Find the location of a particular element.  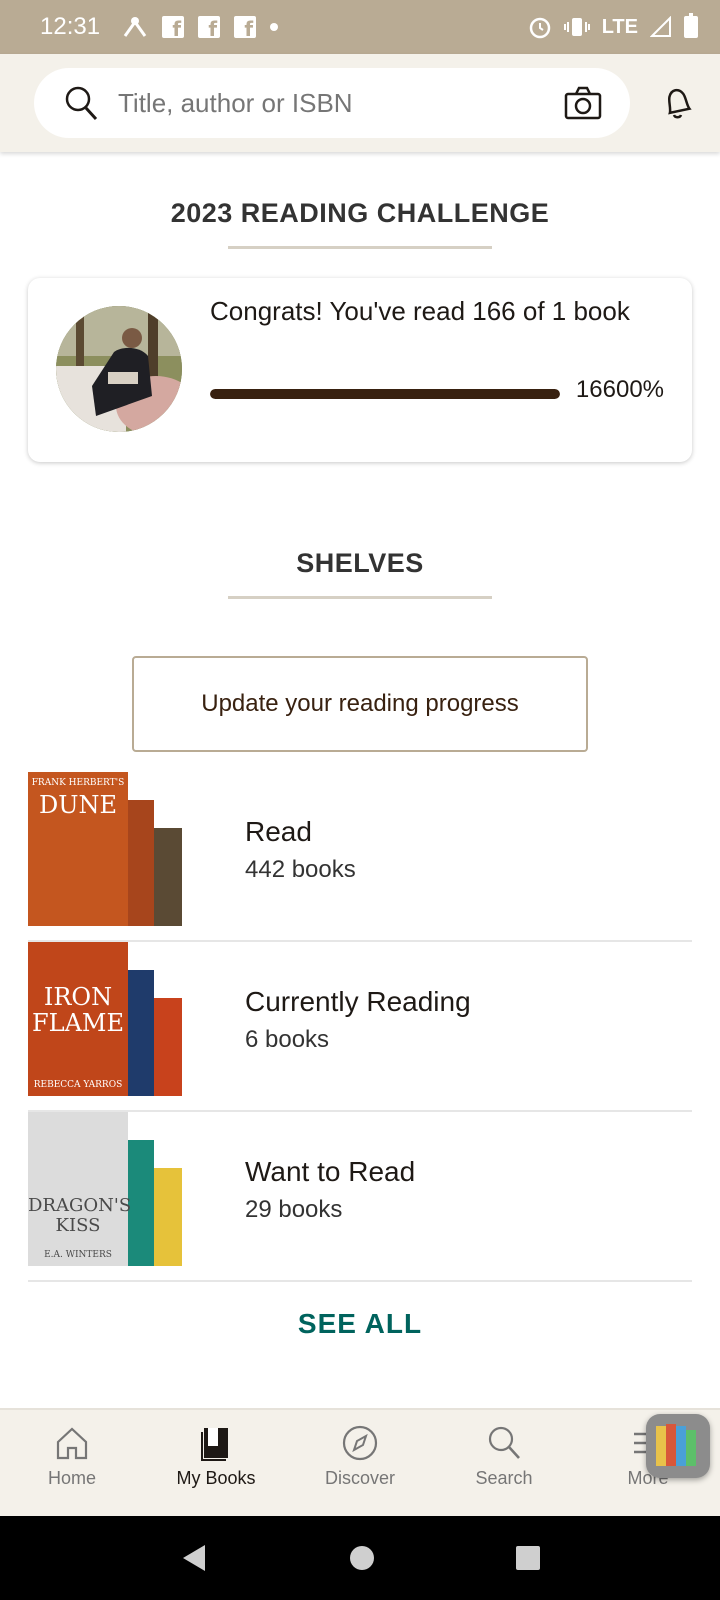

nav-my-books: My Books is located at coordinates (216, 1463).